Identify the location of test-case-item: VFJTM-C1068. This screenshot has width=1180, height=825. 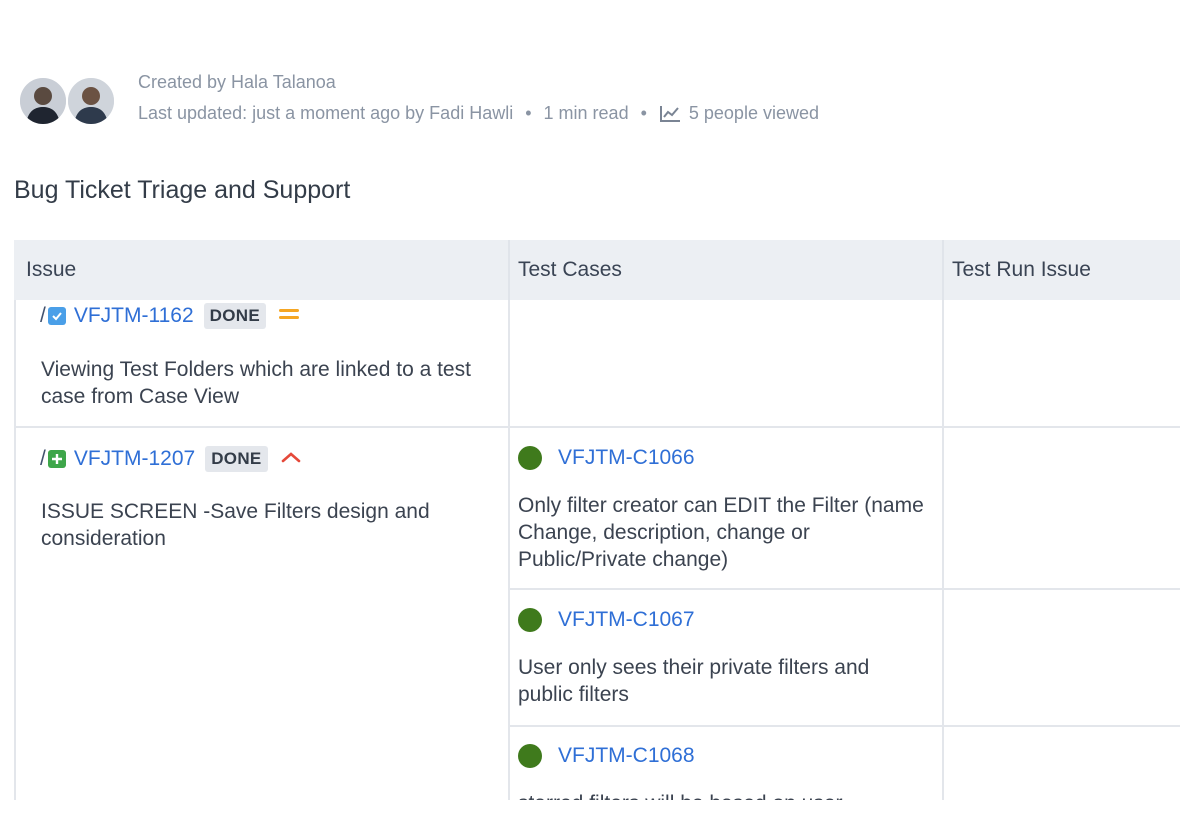
(606, 756).